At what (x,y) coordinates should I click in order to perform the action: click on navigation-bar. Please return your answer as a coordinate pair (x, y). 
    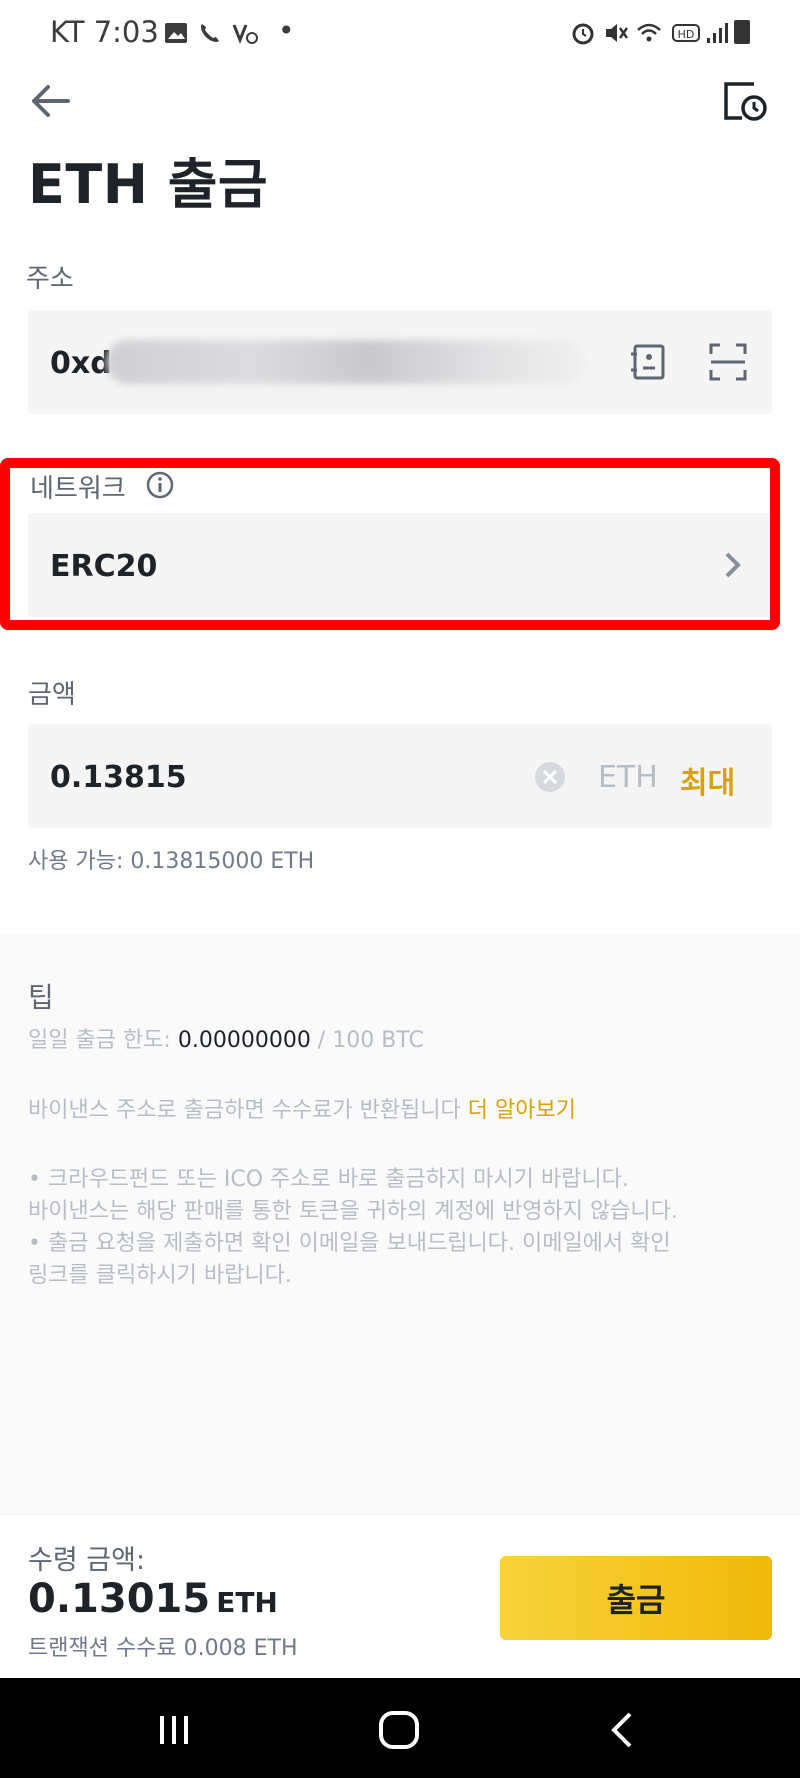
    Looking at the image, I should click on (400, 1728).